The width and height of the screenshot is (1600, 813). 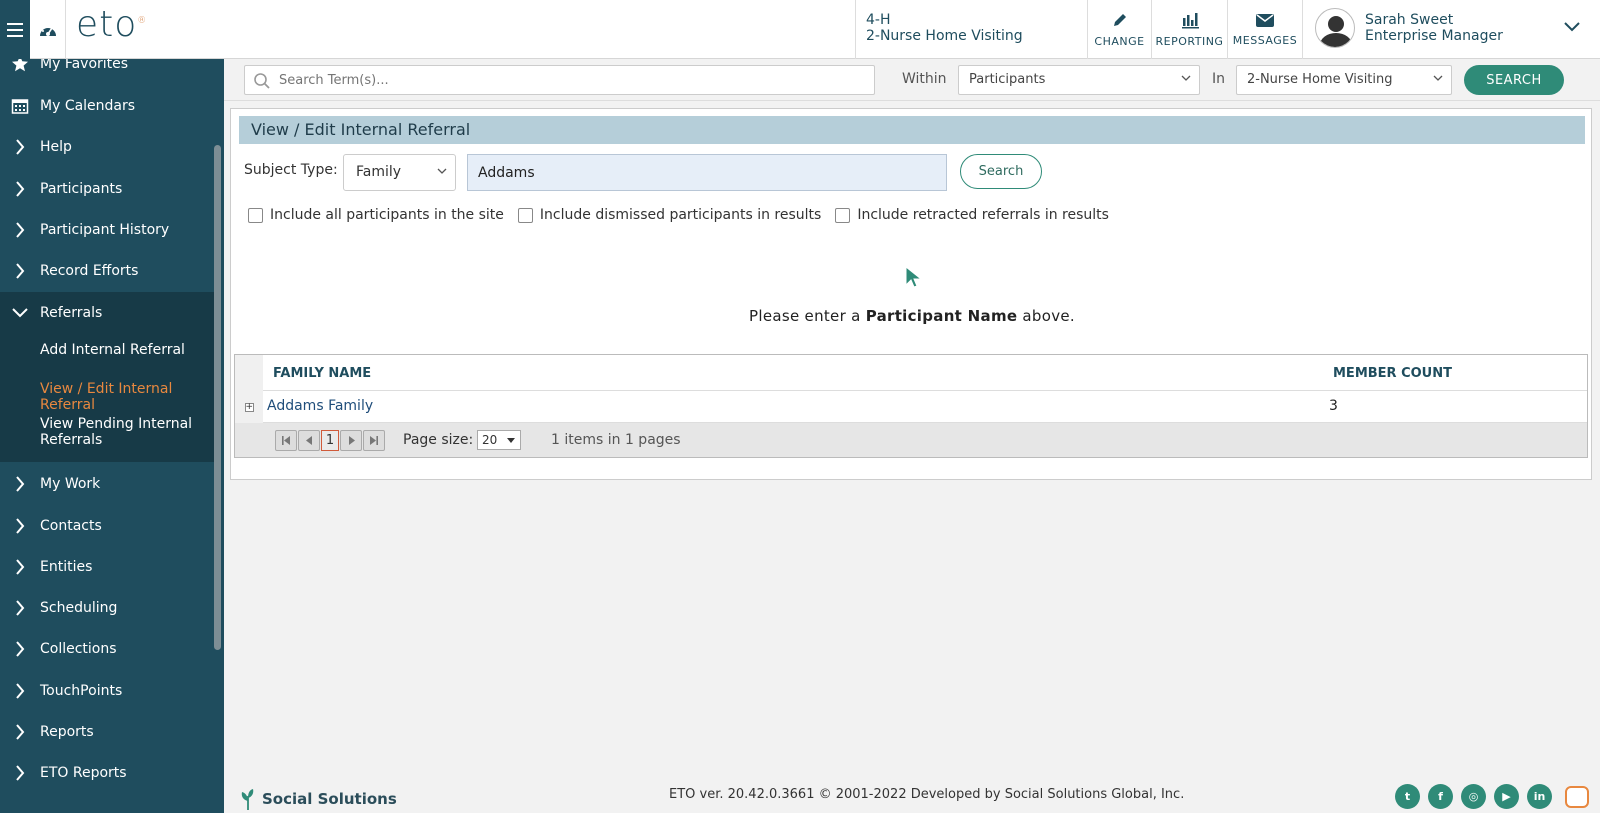 I want to click on pencil-icon, so click(x=1119, y=20).